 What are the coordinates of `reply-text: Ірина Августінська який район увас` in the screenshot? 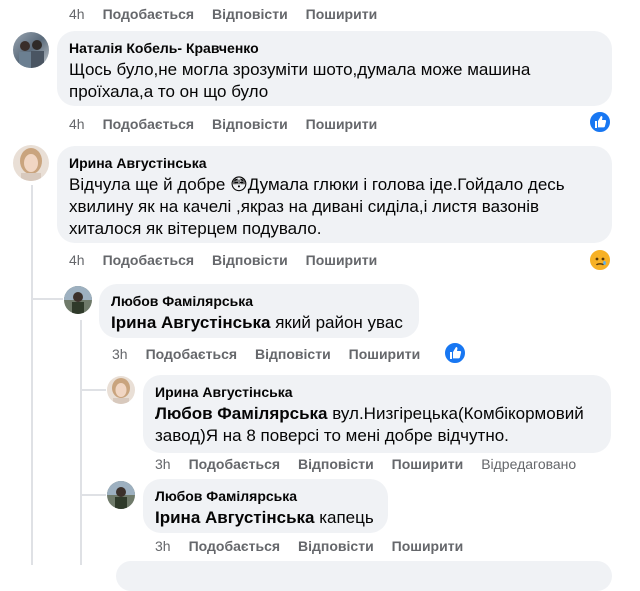 It's located at (259, 323).